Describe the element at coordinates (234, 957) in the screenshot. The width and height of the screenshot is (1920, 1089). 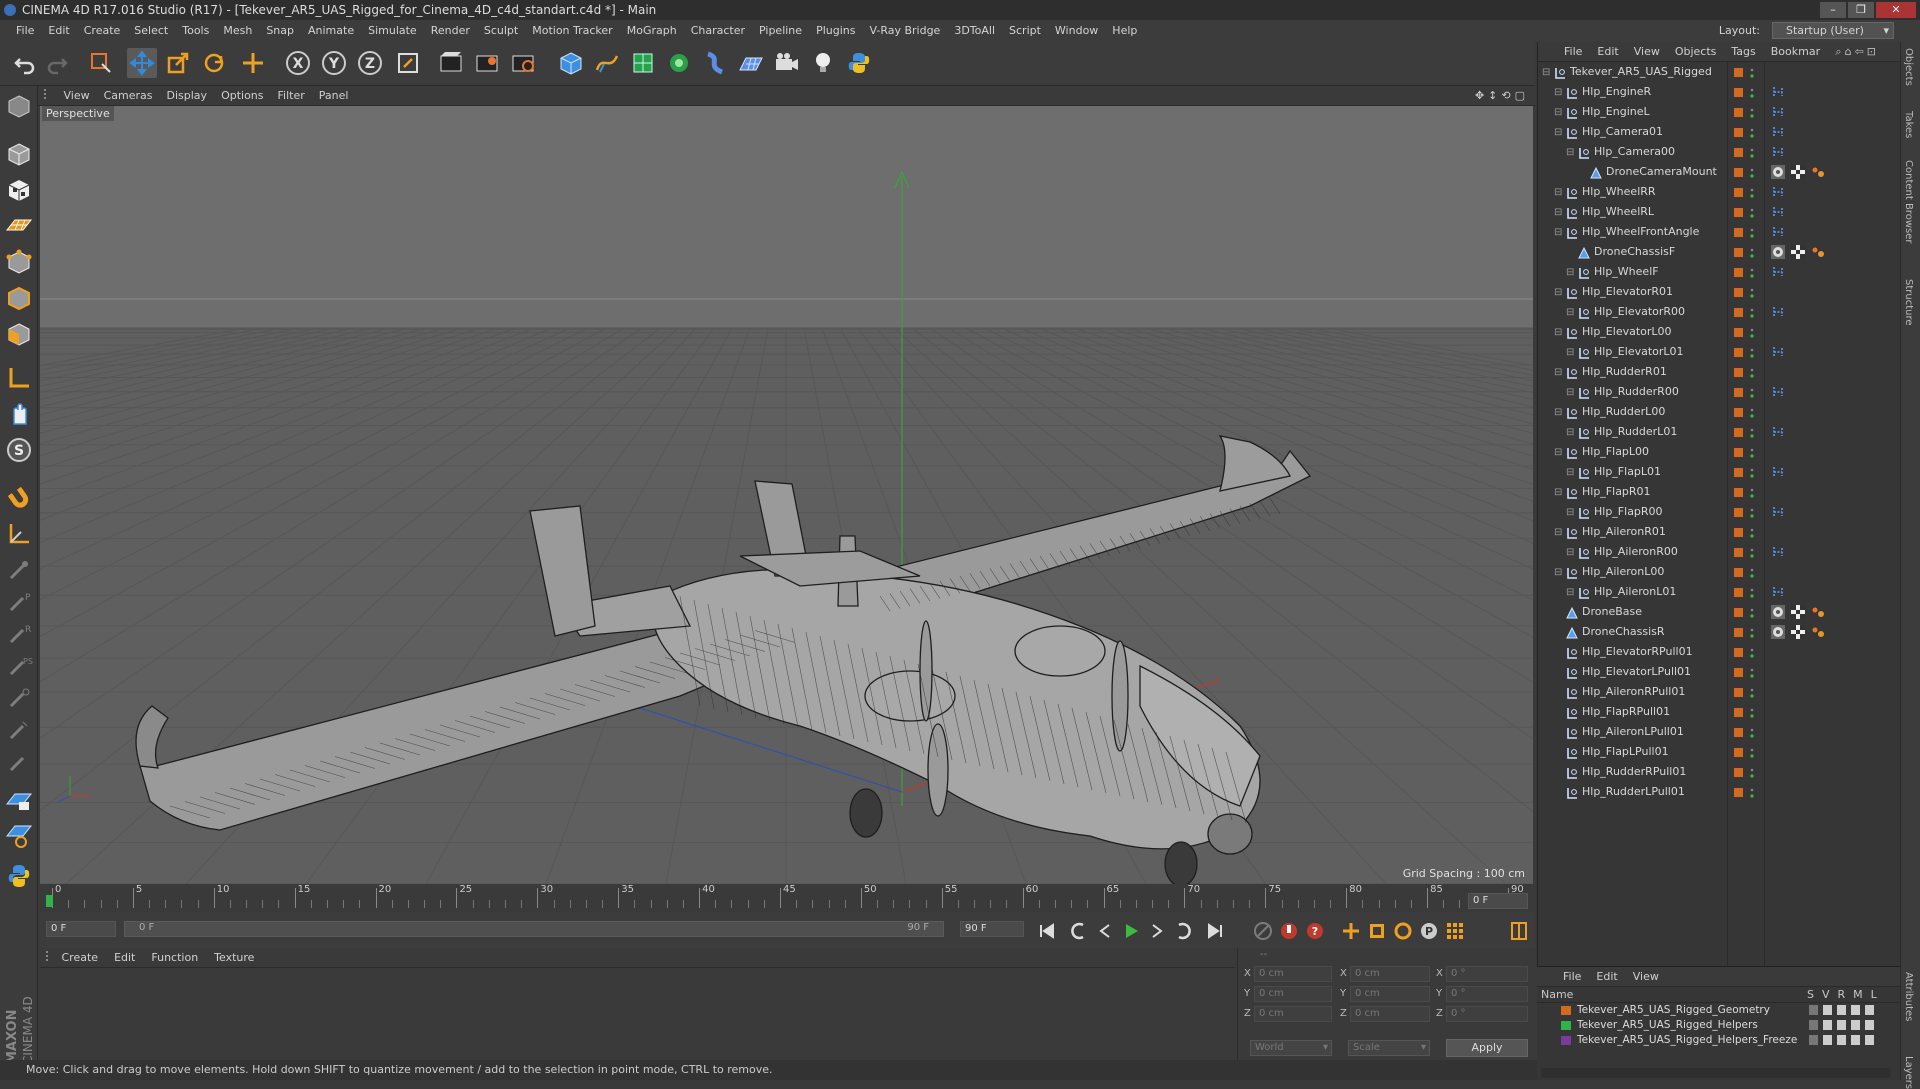
I see `material-menu-texture: Texture` at that location.